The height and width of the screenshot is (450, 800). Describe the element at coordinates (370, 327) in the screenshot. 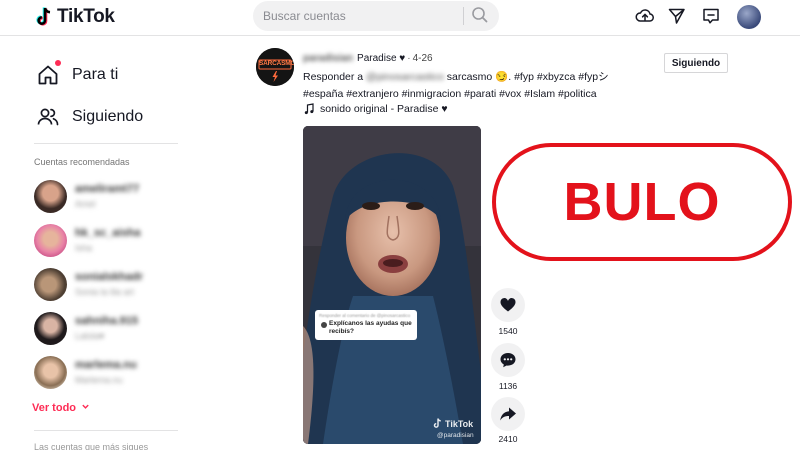

I see `reply-sticker-text: Explícanos las ayudas que recibís?` at that location.